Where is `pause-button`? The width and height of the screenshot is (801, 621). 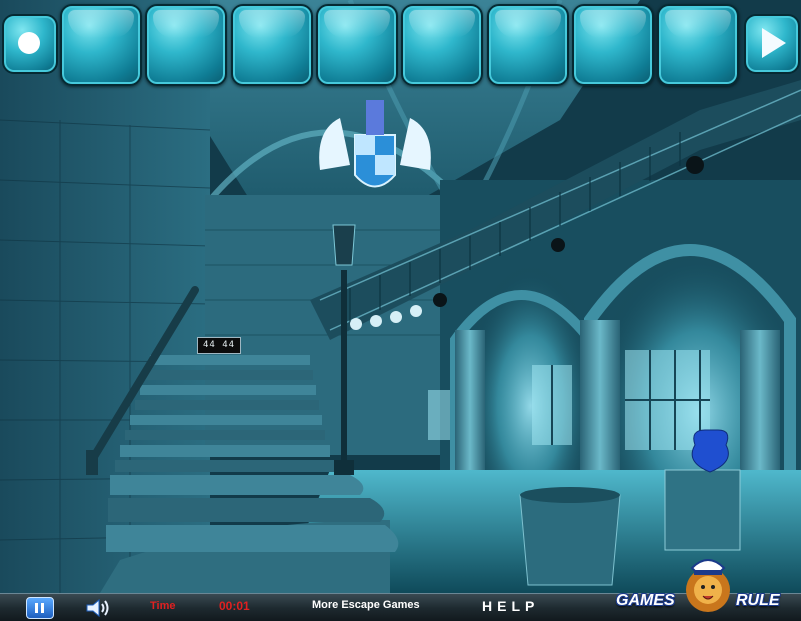
pause-button is located at coordinates (40, 608).